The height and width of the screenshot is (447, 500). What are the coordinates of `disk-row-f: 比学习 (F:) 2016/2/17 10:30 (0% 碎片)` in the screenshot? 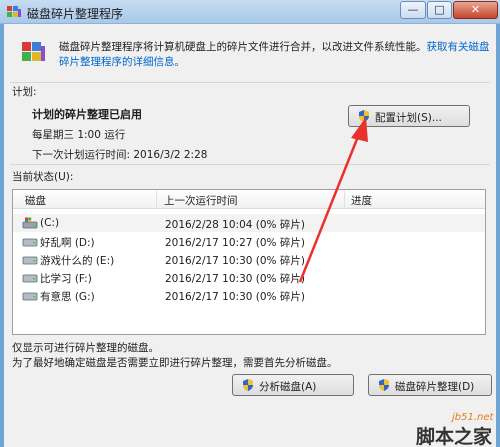 It's located at (249, 277).